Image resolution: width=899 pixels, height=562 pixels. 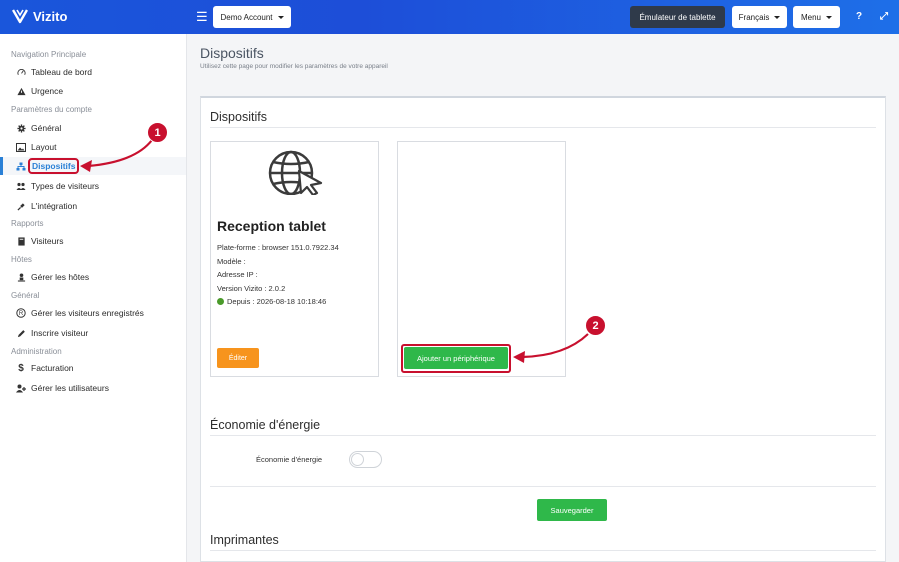 I want to click on sidebar-item-label: Tableau de bord, so click(x=61, y=72).